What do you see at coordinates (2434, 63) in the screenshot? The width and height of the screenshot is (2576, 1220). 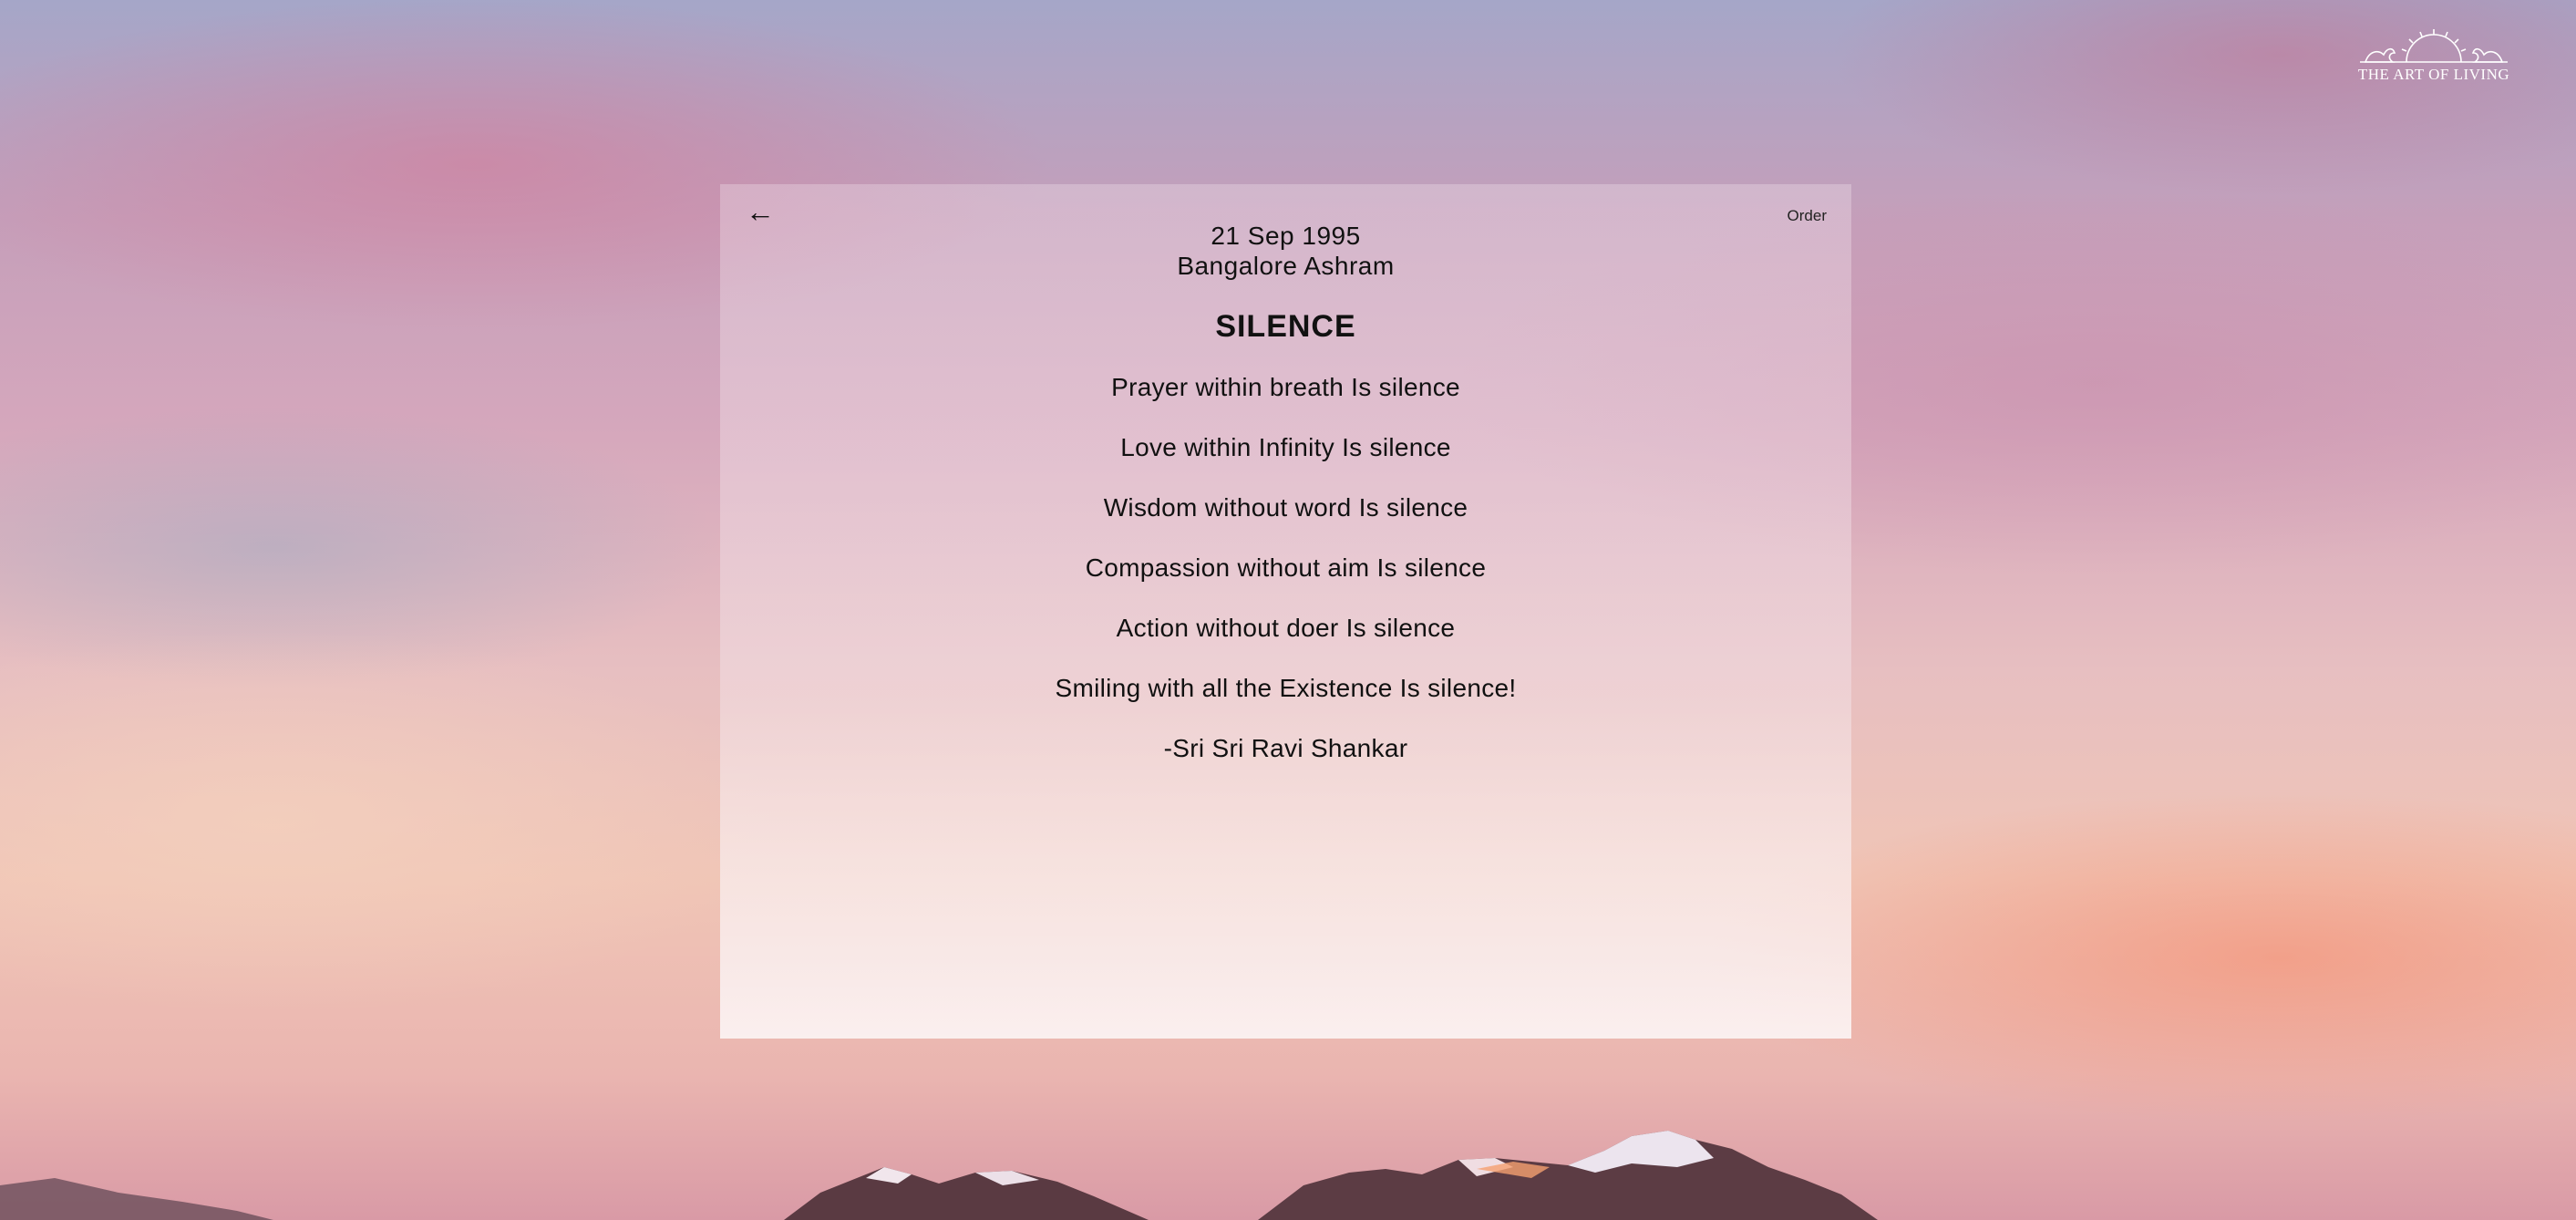 I see `art-of-living-logo: THE ART OF LIVING` at bounding box center [2434, 63].